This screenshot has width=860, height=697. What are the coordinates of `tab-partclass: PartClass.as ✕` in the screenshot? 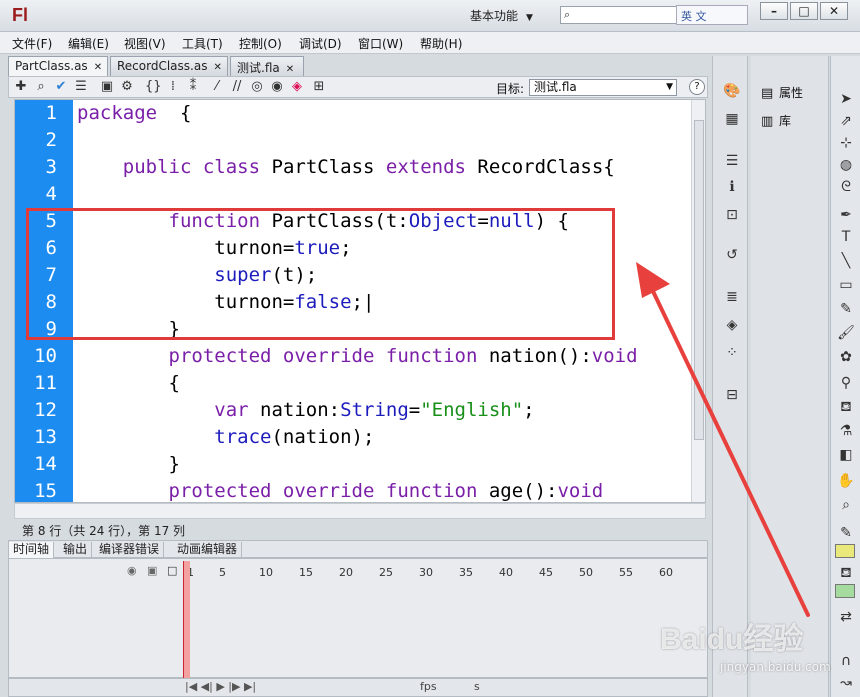 It's located at (58, 66).